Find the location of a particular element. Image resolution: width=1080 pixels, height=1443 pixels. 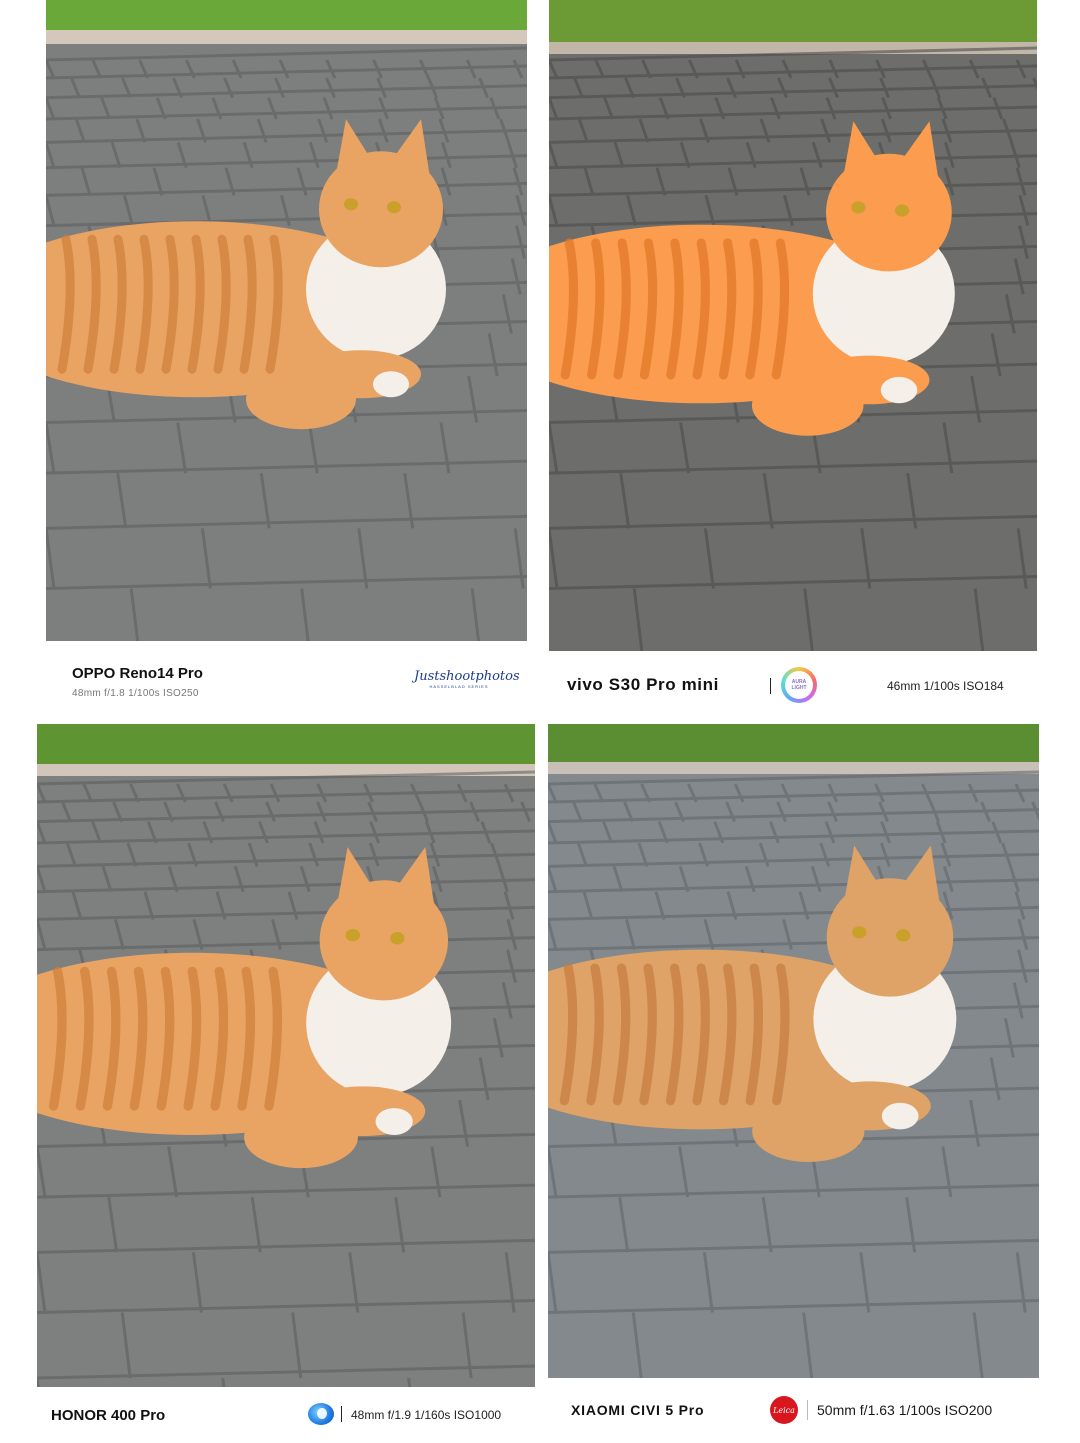

aura-light-logo: AURA LIGHT is located at coordinates (799, 685).